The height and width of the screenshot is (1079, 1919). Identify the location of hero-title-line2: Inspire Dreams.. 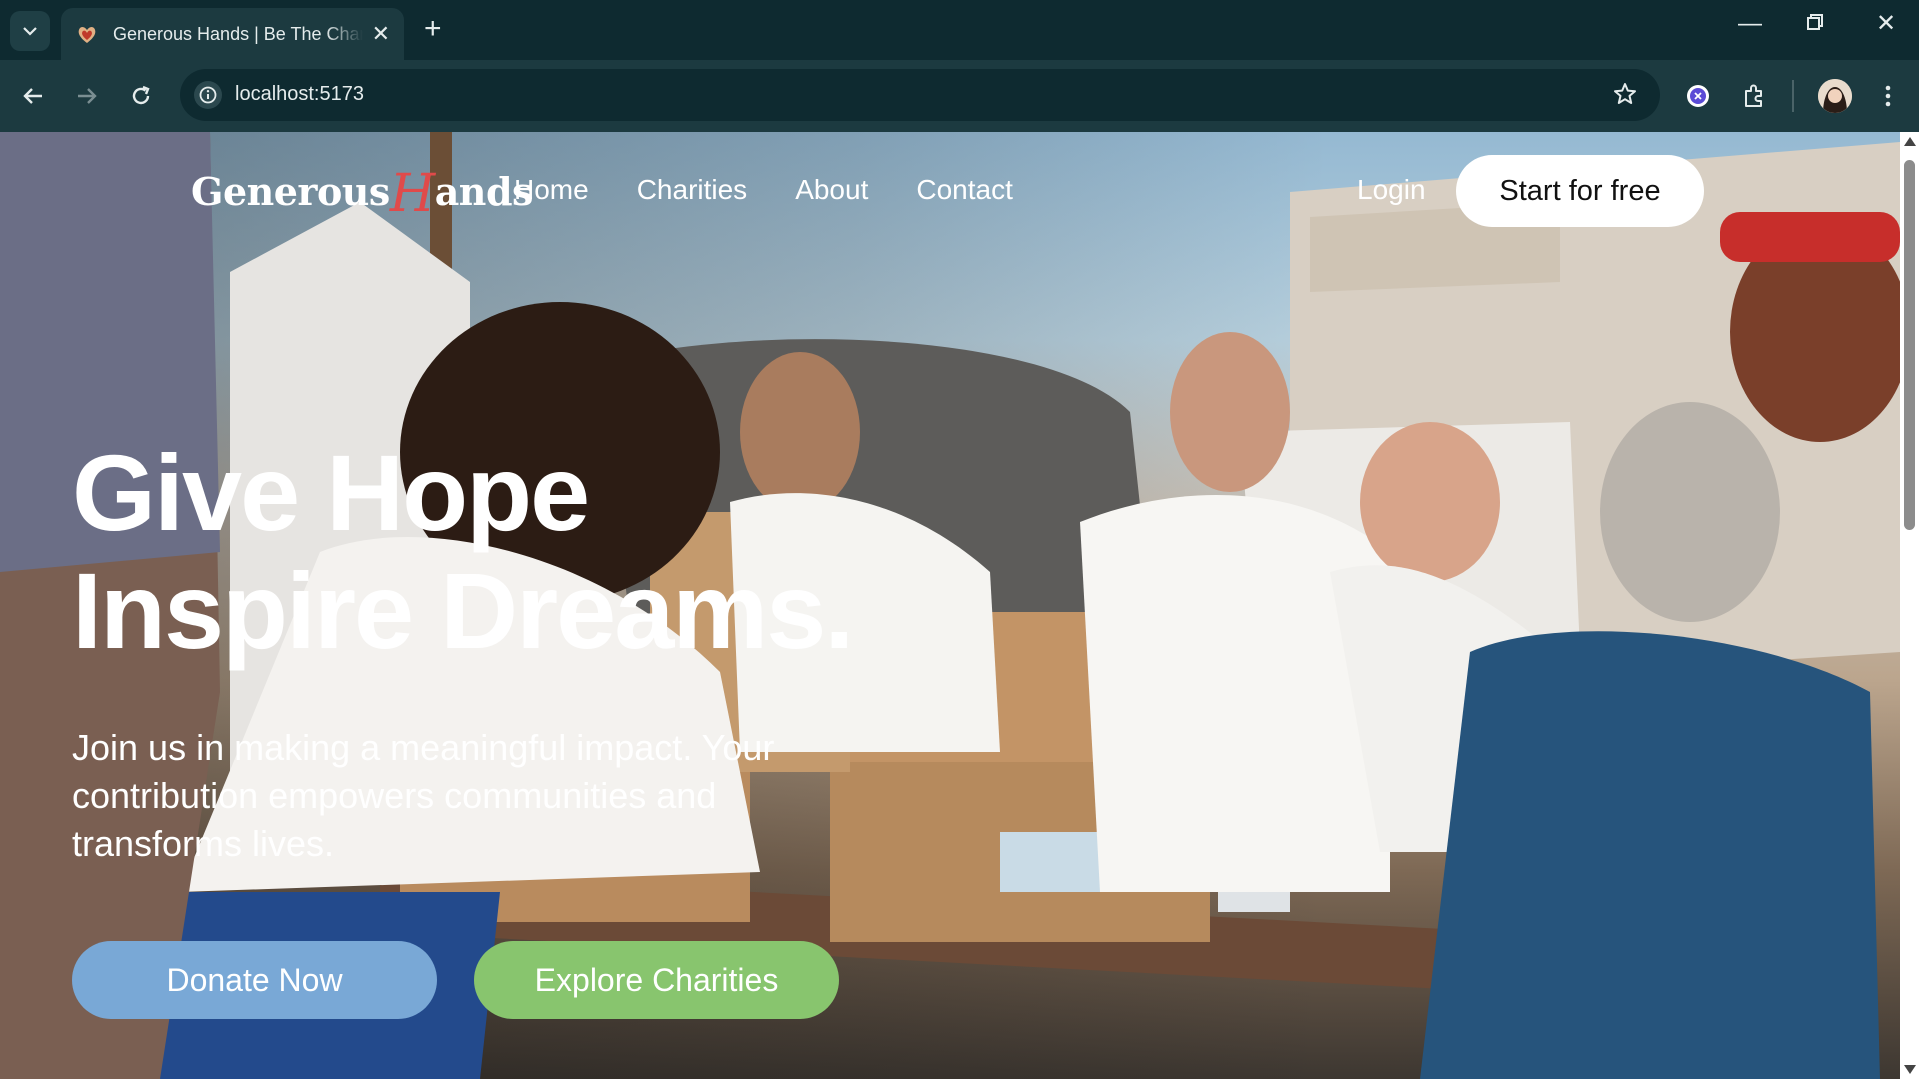
(463, 610).